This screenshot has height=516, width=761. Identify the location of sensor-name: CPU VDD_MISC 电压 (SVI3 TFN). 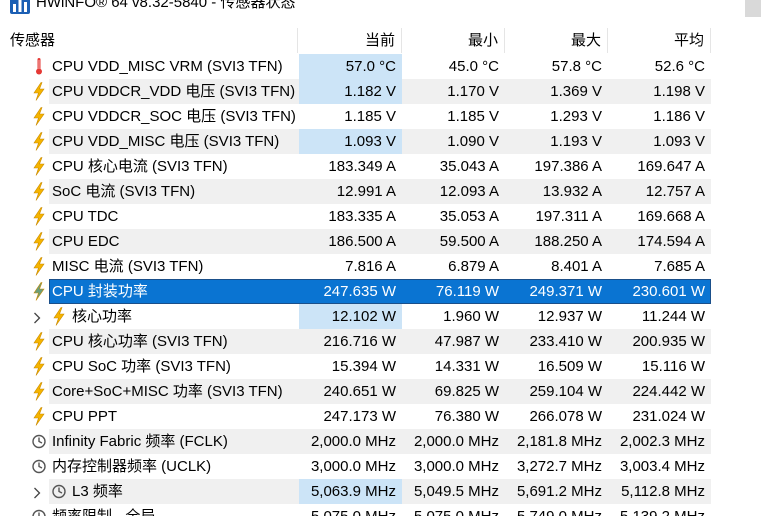
(166, 141).